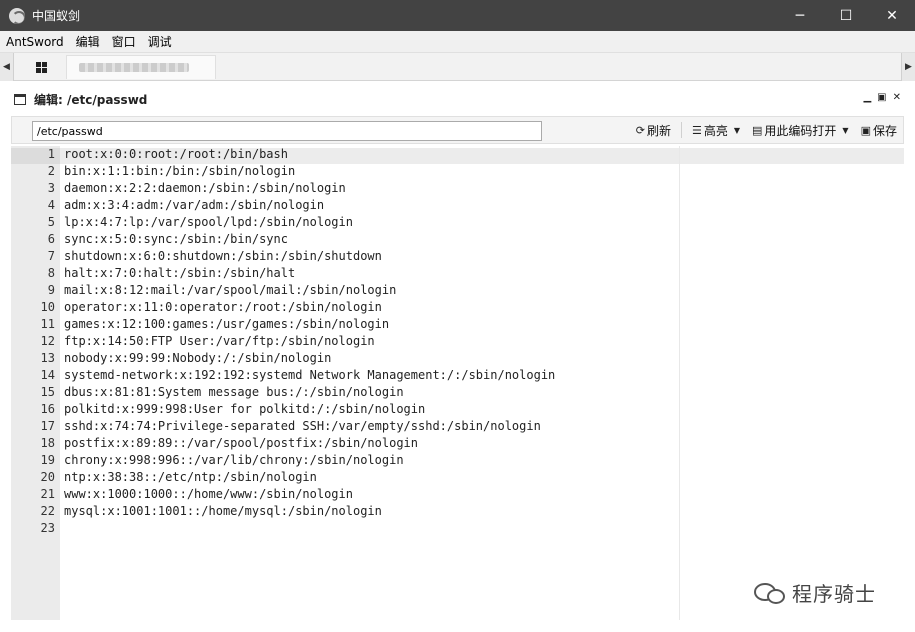  I want to click on tab-home, so click(41, 67).